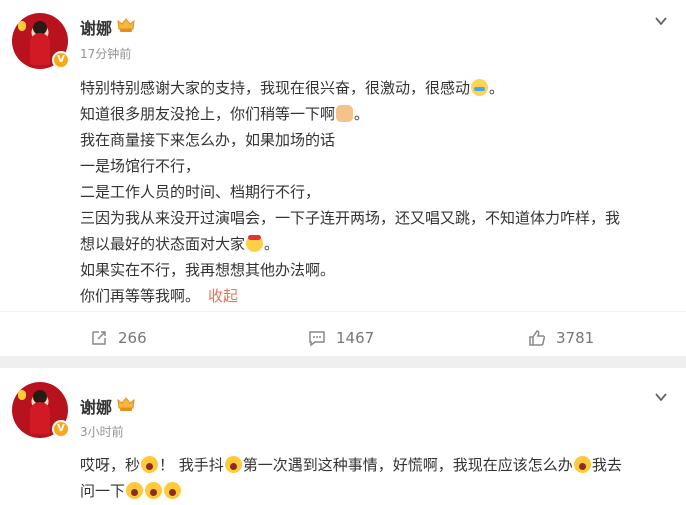  Describe the element at coordinates (200, 192) in the screenshot. I see `post-line: 二是工作人员的时间、档期行不行，` at that location.